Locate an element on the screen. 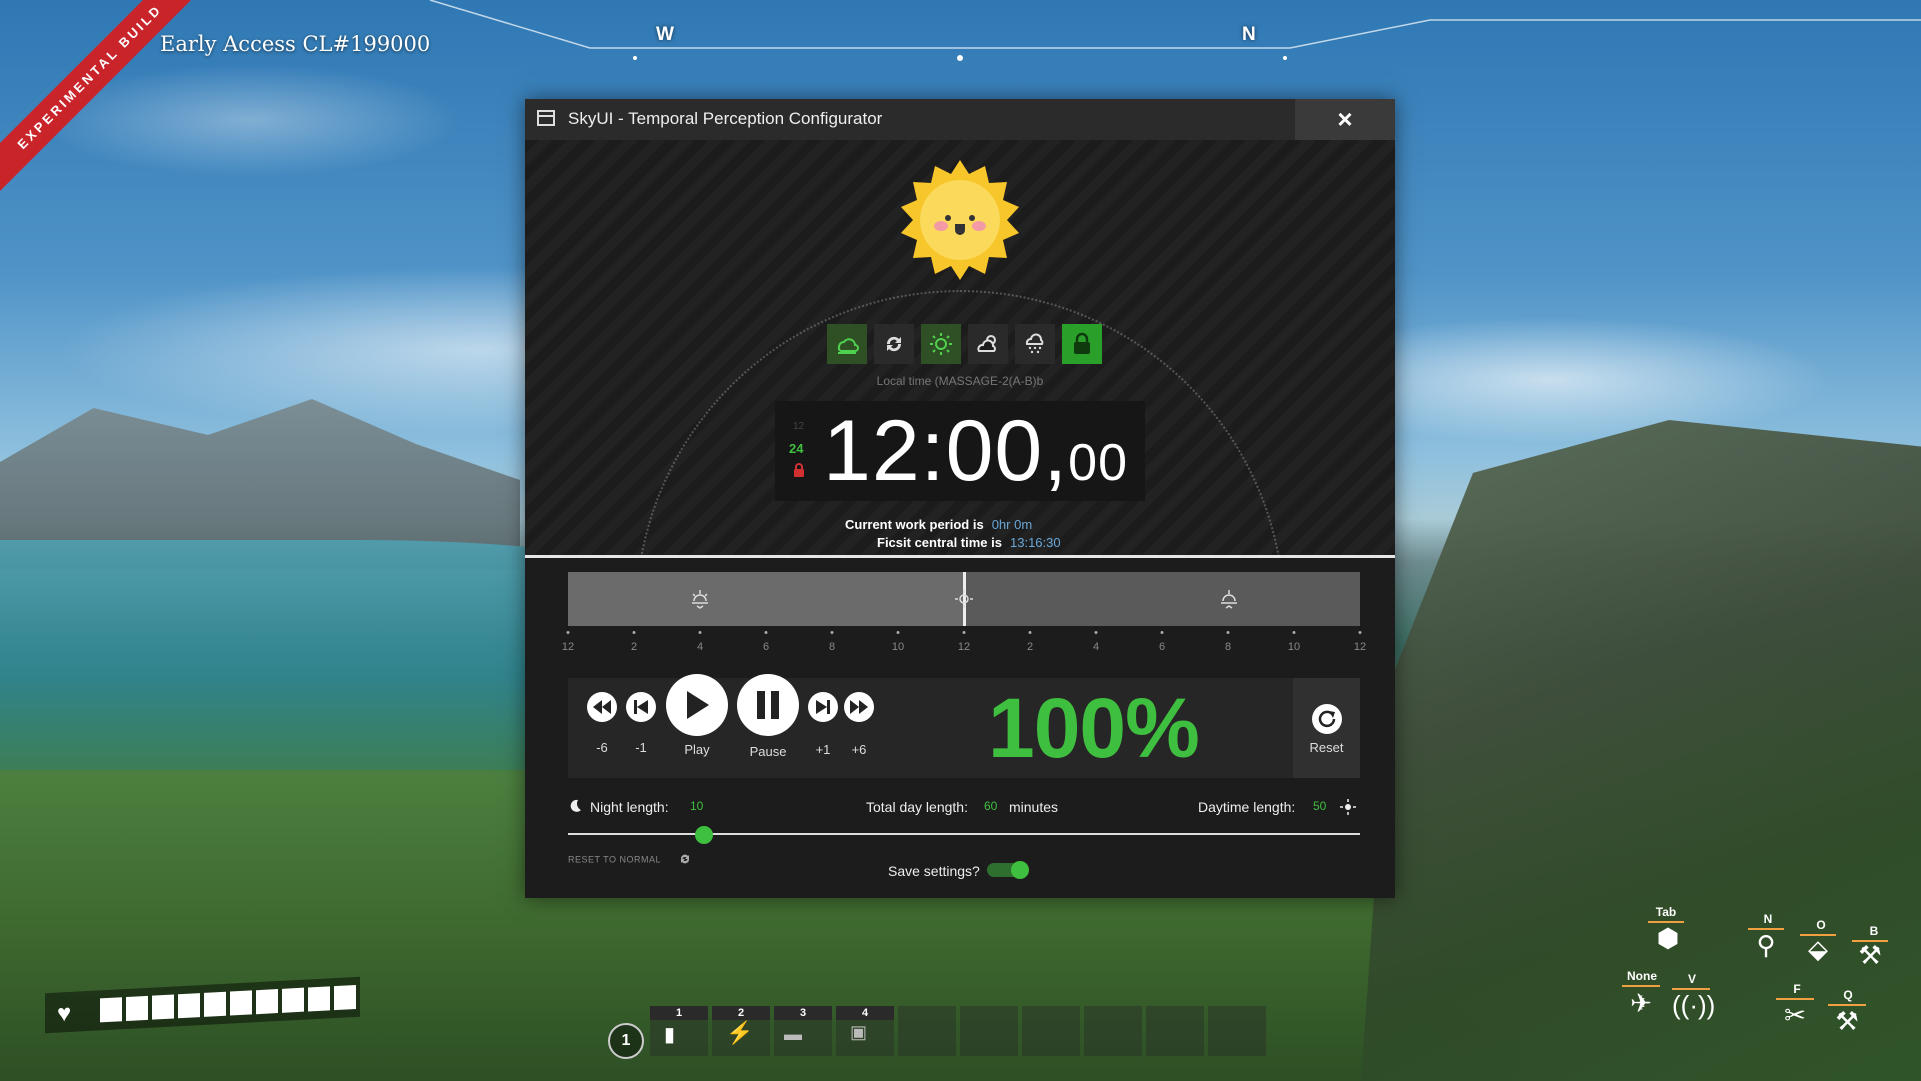 The width and height of the screenshot is (1921, 1081). central-time-value: 13:16:30 is located at coordinates (1035, 542).